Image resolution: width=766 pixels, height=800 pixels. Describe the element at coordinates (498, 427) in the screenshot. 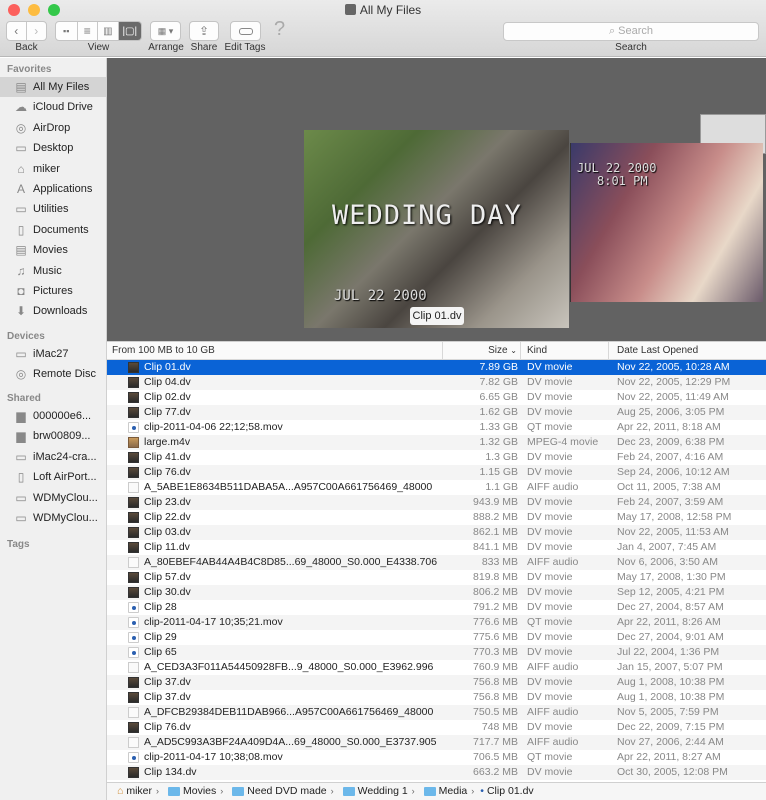

I see `file-size: 1.33 GB` at that location.